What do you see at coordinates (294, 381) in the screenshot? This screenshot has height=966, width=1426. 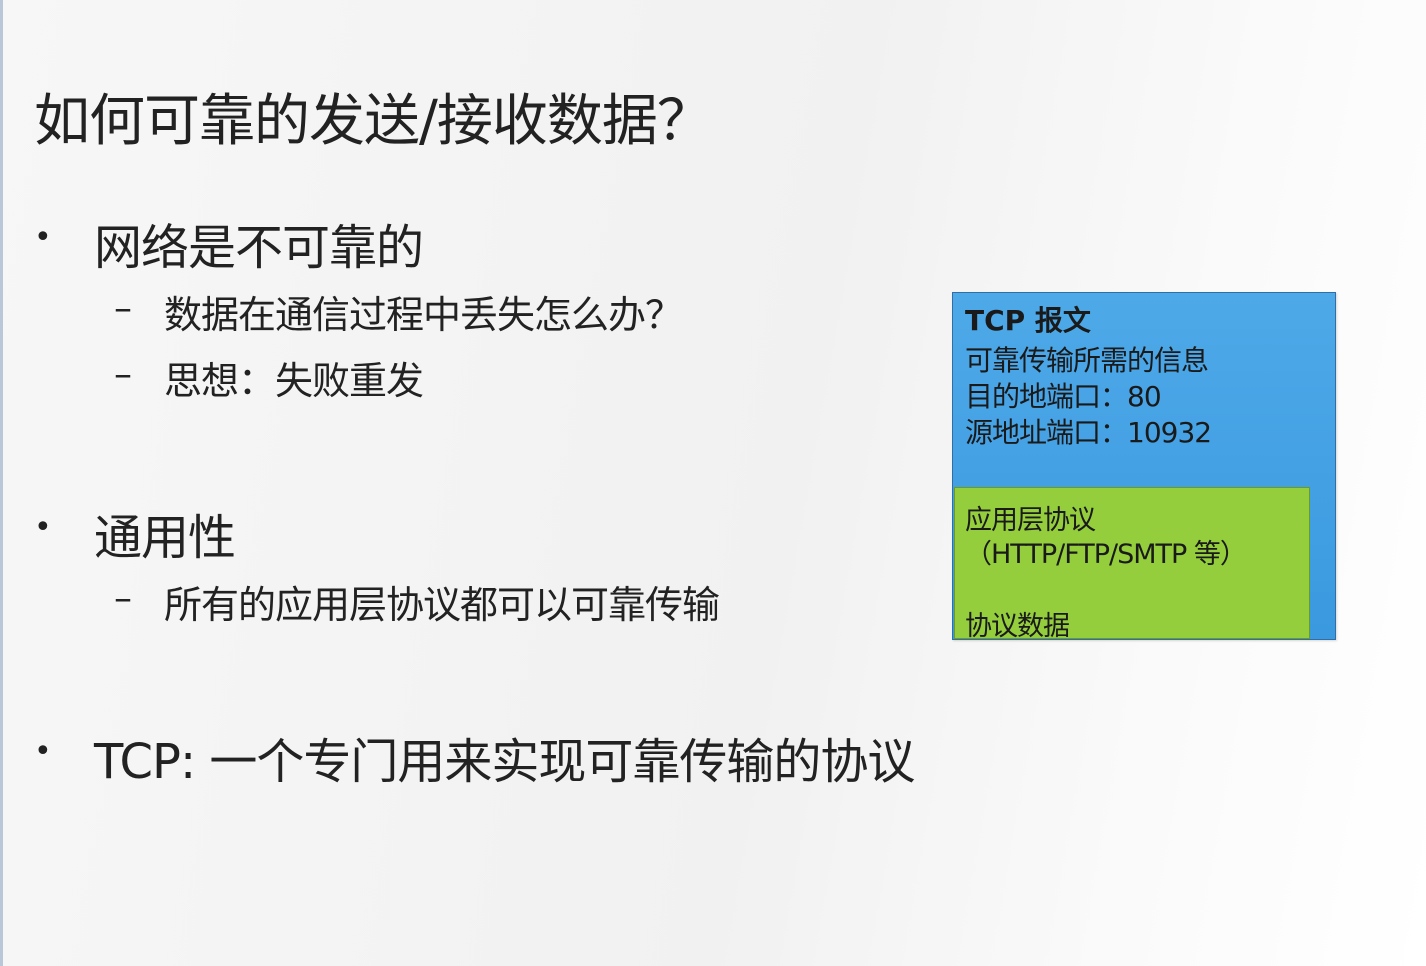 I see `sub-bullet-retry-idea: 思想：失败重发` at bounding box center [294, 381].